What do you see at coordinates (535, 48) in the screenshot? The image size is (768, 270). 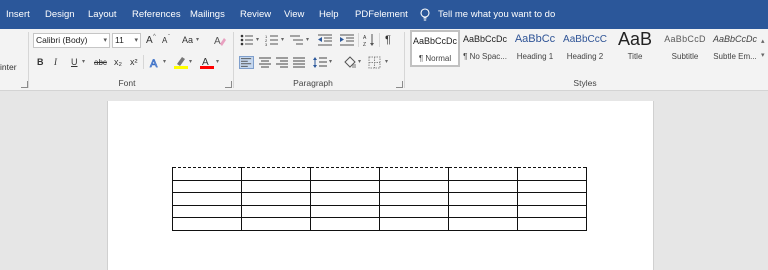 I see `style-heading-1: AaBbCc Heading 1` at bounding box center [535, 48].